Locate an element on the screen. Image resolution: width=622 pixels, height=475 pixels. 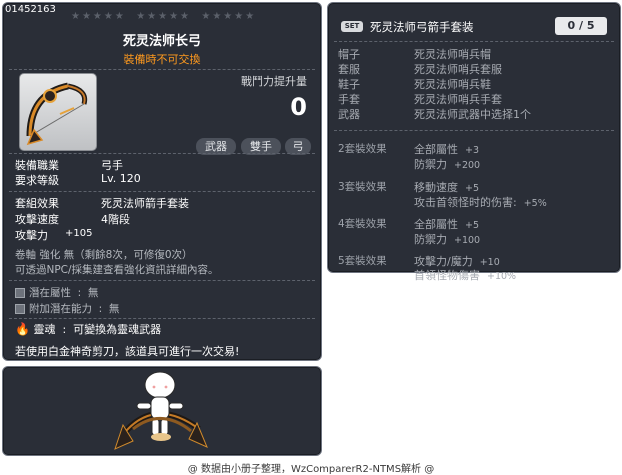
soul-row: 🔥 靈魂 : 可變換為靈魂武器 is located at coordinates (88, 329).